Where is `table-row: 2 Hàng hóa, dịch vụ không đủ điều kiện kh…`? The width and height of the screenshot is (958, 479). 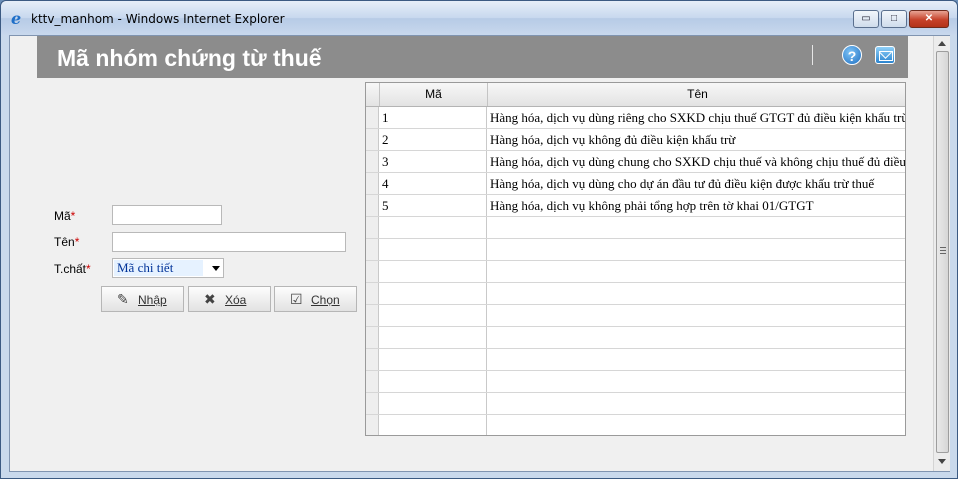 table-row: 2 Hàng hóa, dịch vụ không đủ điều kiện kh… is located at coordinates (635, 140).